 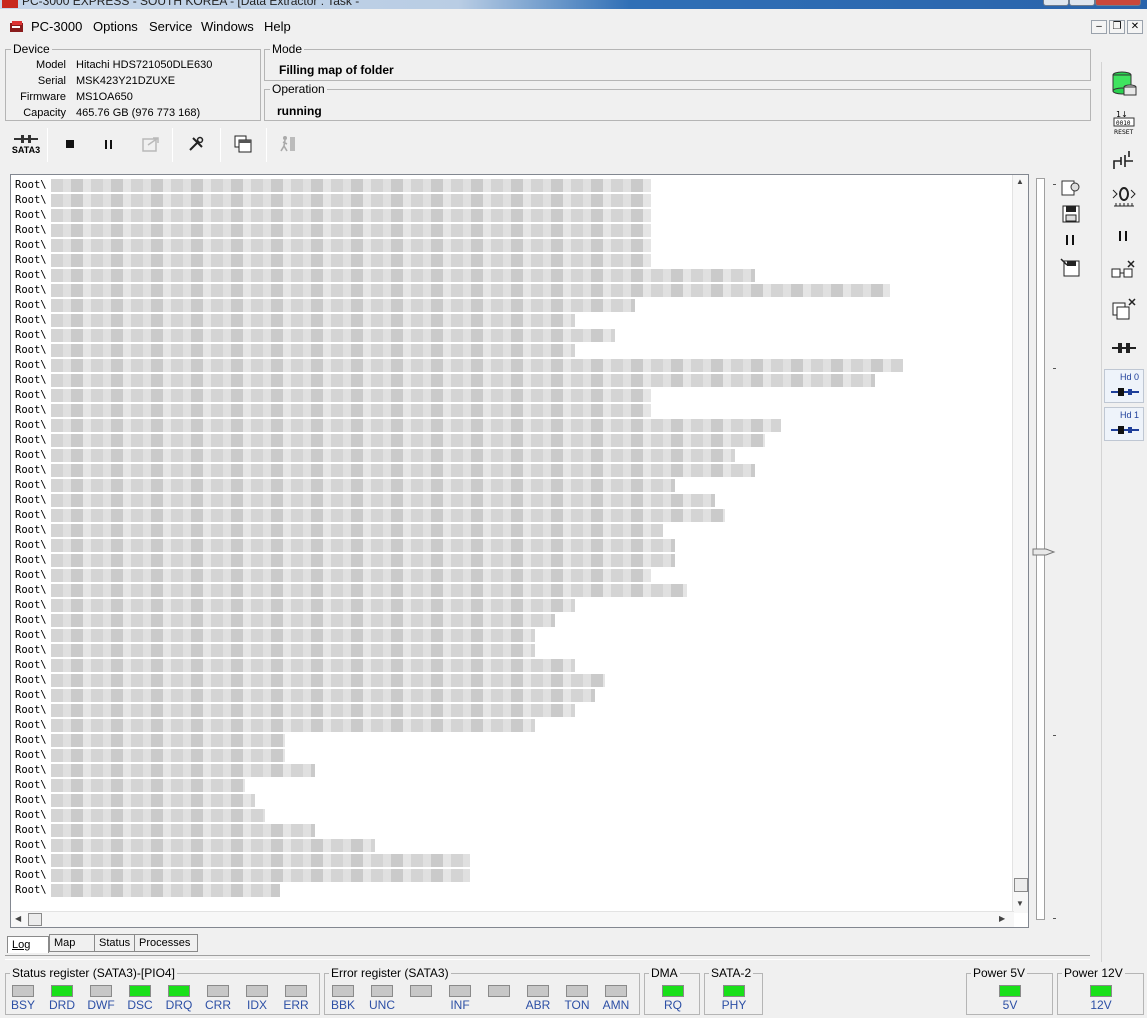 I want to click on scroll-right-icon: ▶, so click(x=1002, y=918).